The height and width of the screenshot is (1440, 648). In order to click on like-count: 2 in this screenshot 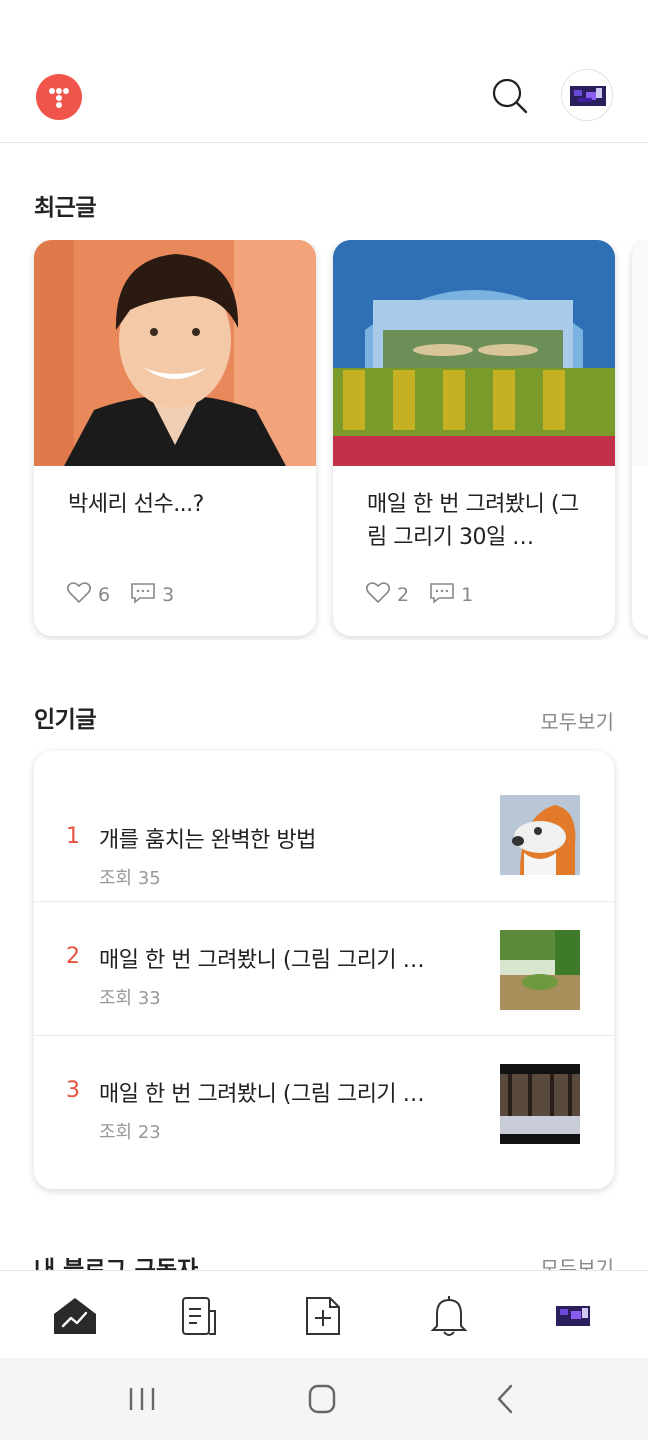, I will do `click(403, 595)`.